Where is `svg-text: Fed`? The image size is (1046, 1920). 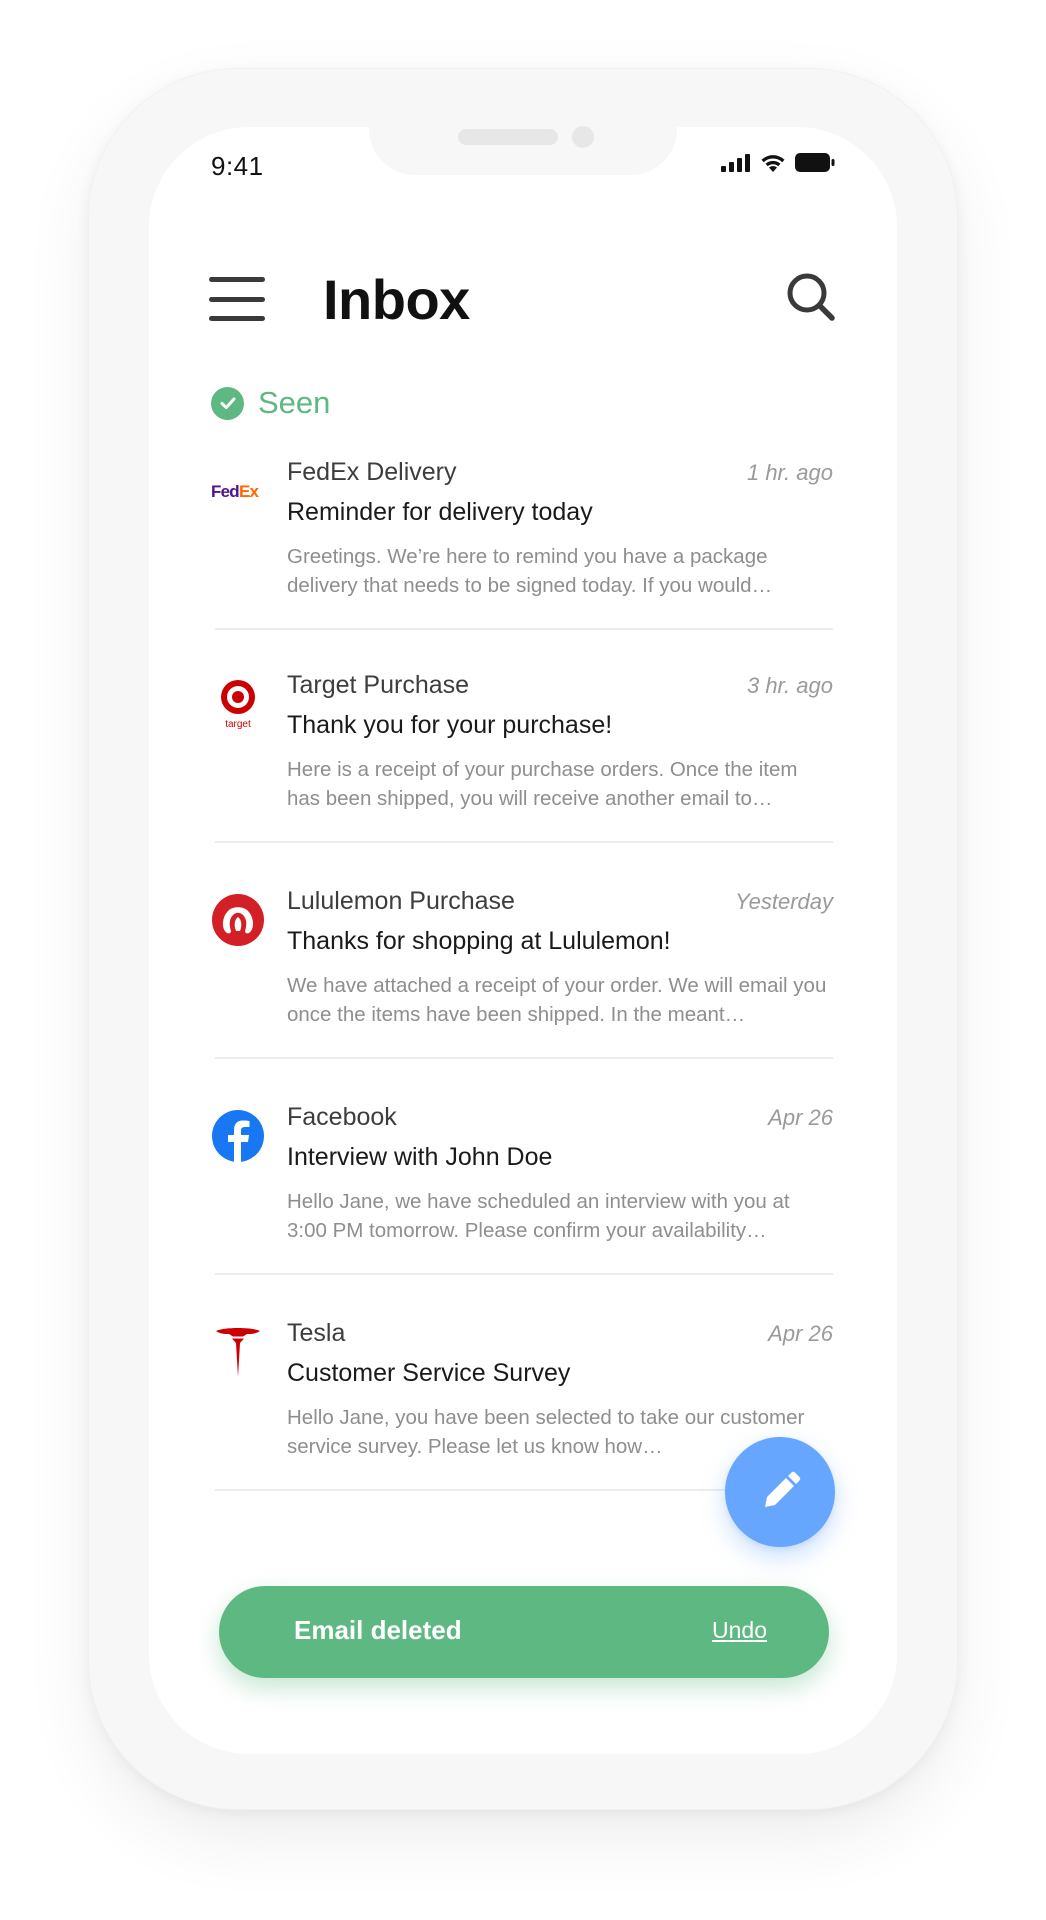 svg-text: Fed is located at coordinates (225, 491).